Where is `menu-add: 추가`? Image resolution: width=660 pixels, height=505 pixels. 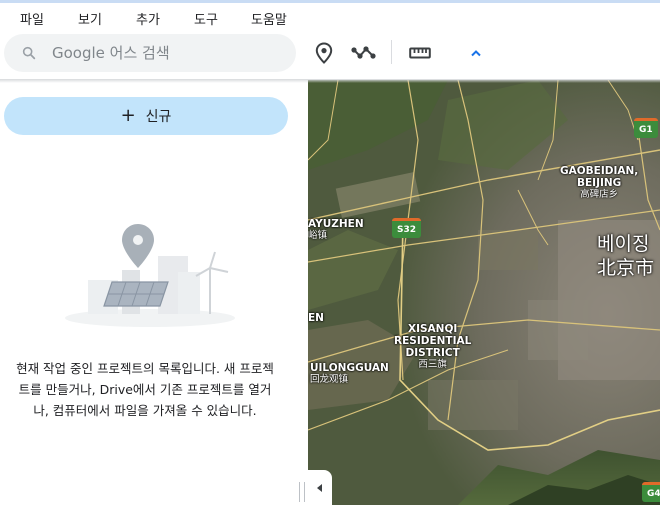 menu-add: 추가 is located at coordinates (148, 18).